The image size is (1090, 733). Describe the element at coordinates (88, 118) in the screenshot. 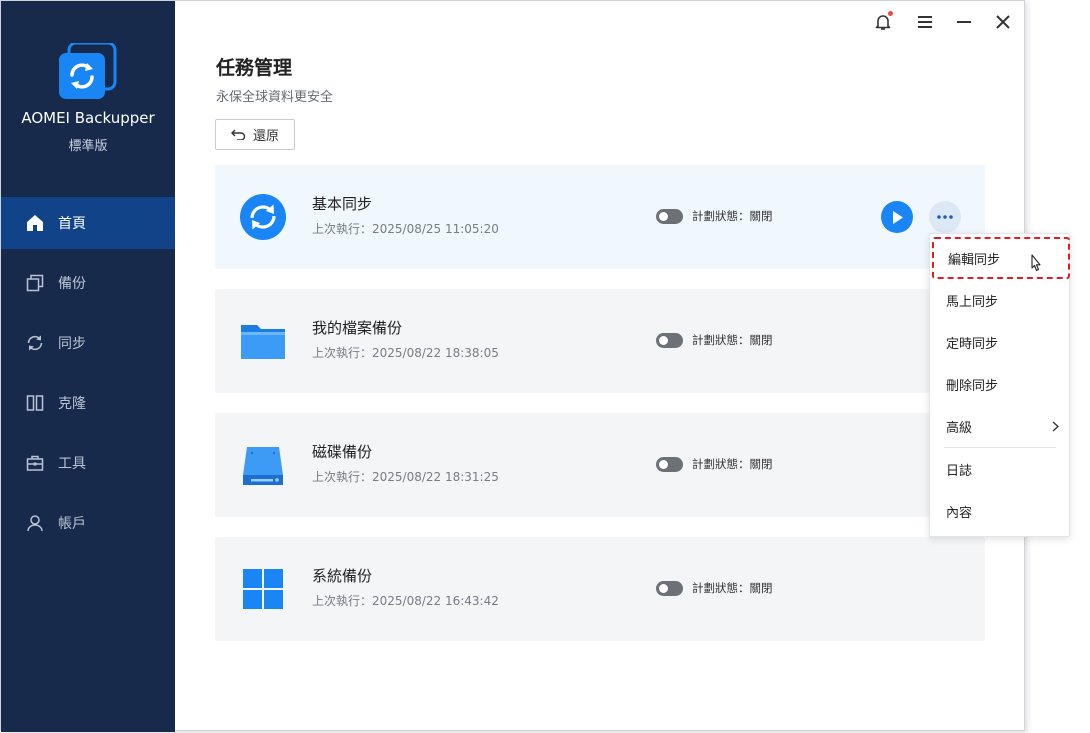

I see `app-name: AOMEI Backupper` at that location.